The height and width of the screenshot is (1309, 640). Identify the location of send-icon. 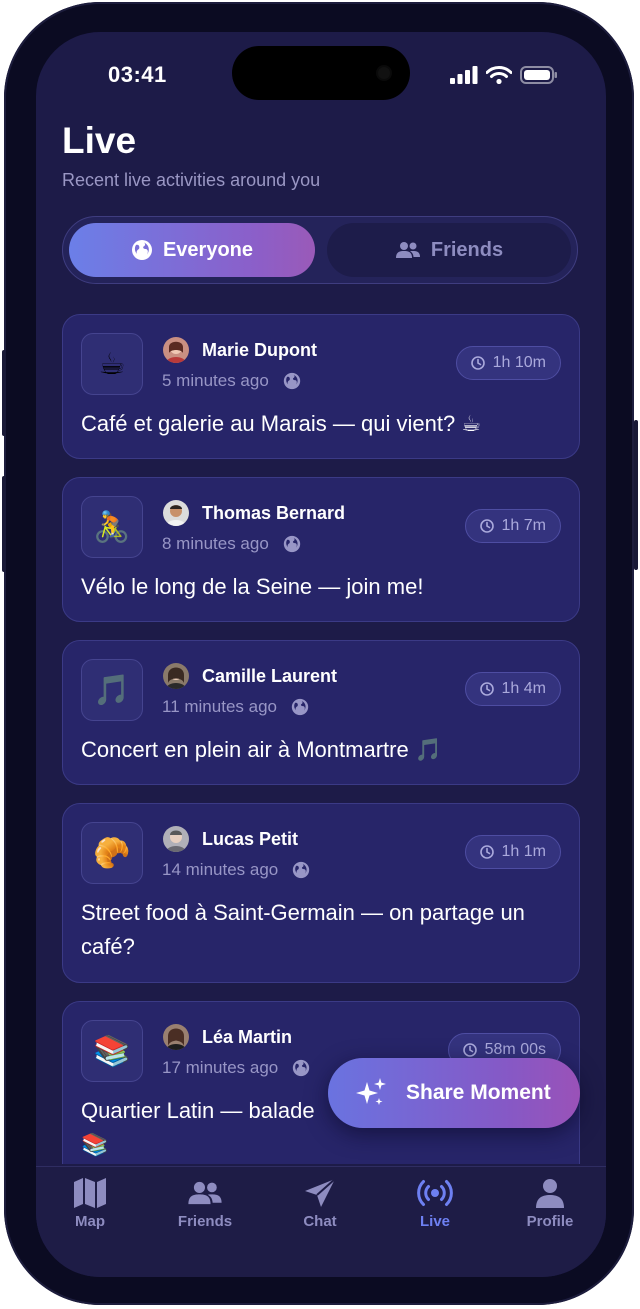
(320, 1192).